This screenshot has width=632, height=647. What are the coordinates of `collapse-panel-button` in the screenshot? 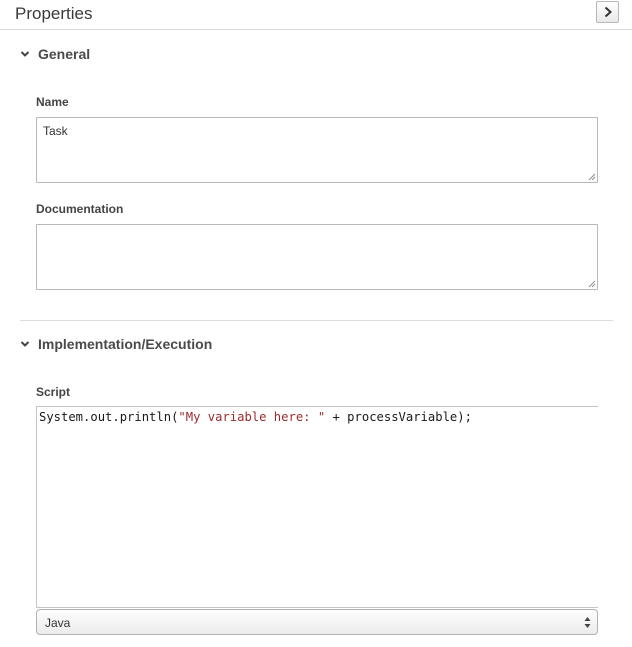 It's located at (607, 12).